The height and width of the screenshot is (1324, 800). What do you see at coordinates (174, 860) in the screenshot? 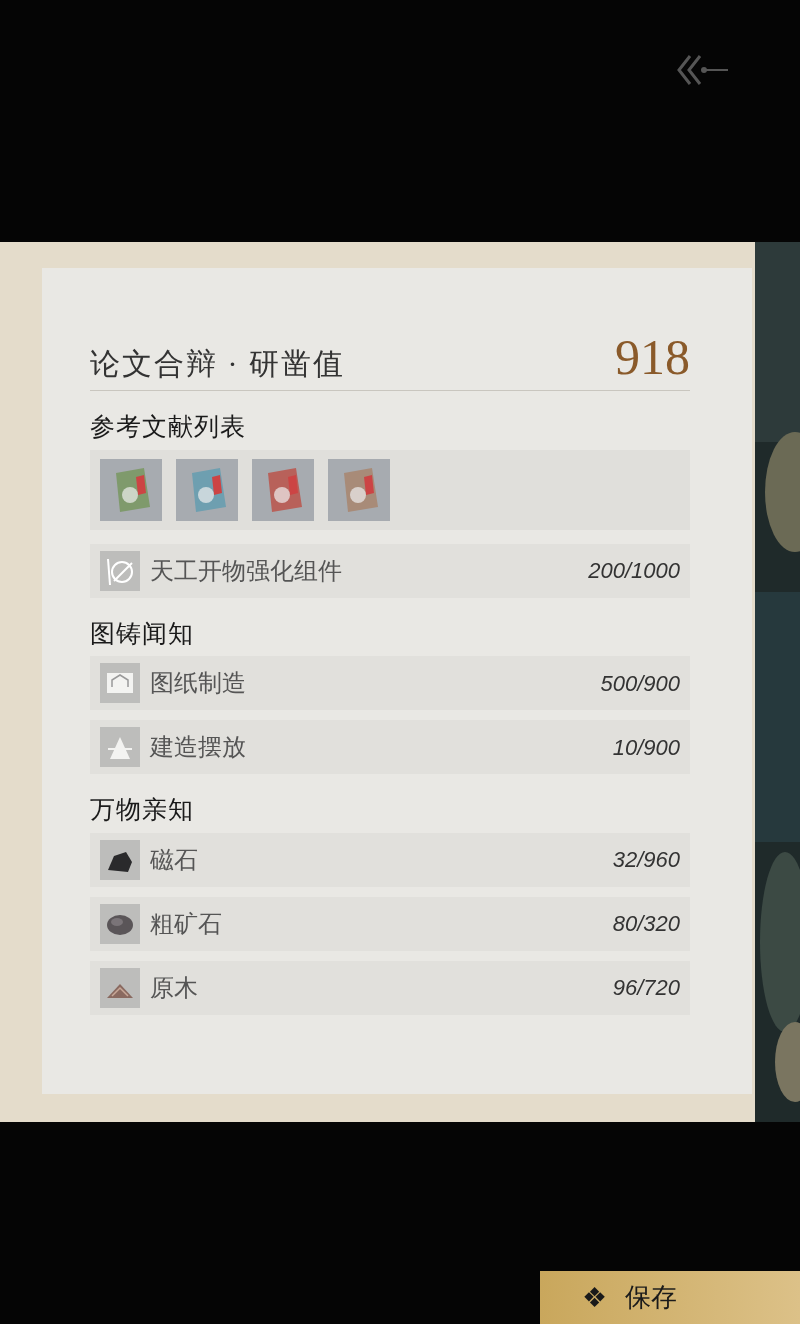
I see `row-label: 磁石` at bounding box center [174, 860].